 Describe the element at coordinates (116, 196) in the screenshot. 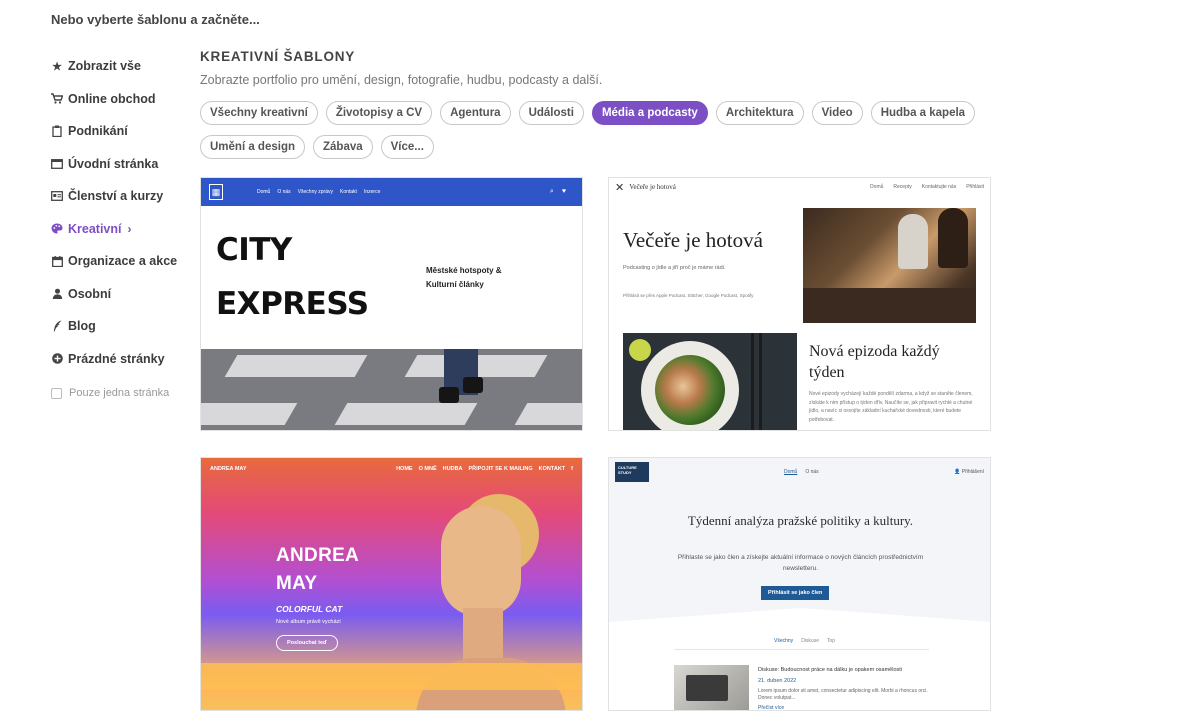

I see `sidebar-item-label: Členství a kurzy` at that location.